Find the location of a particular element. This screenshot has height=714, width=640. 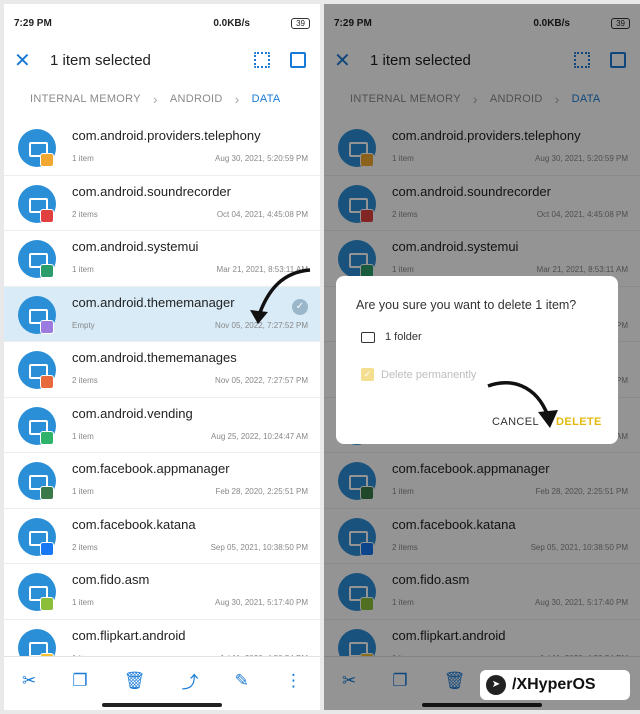

delete-permanently-checkbox: ✓ is located at coordinates (367, 374).